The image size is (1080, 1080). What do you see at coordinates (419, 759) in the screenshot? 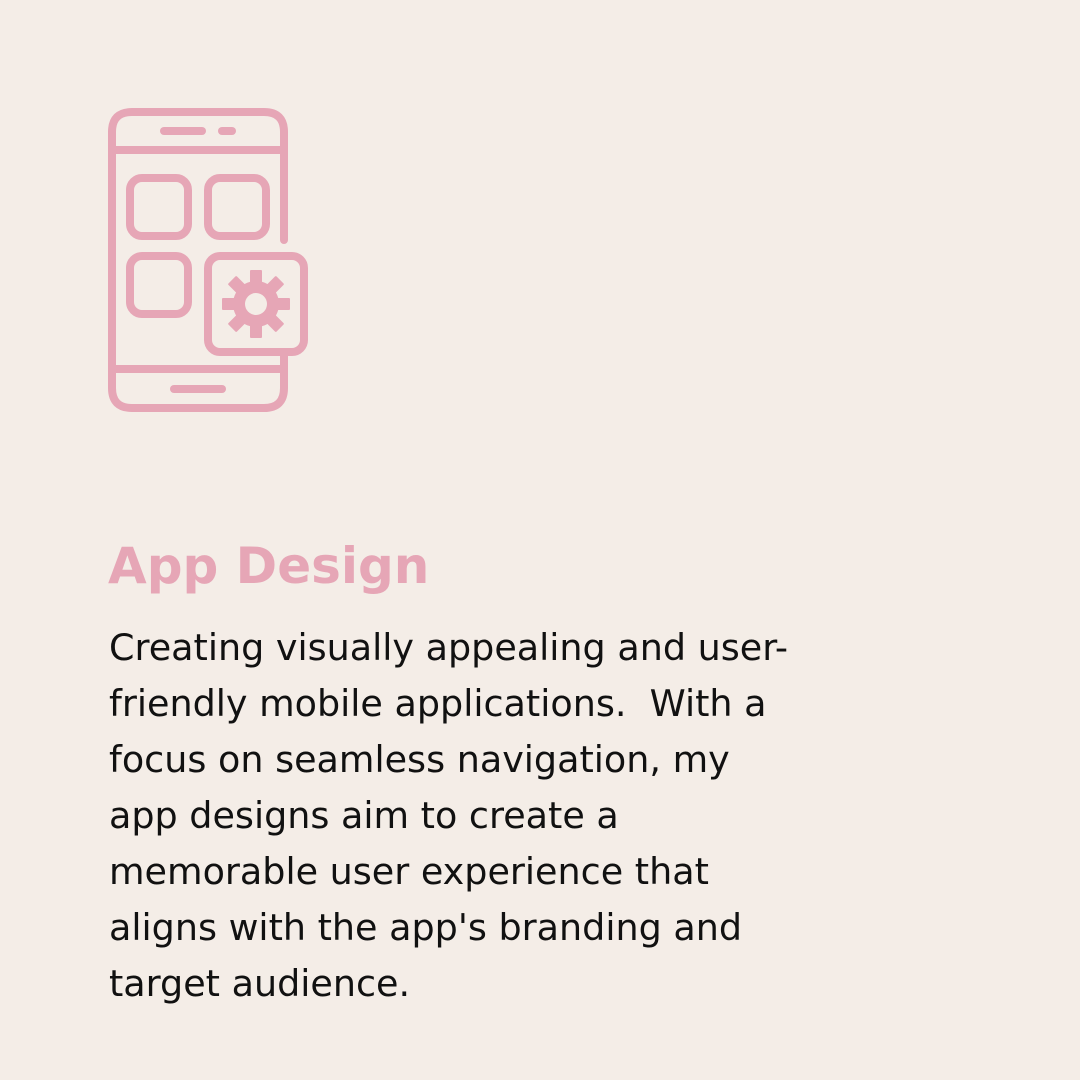
I see `description-line: focus on seamless navigation, my` at bounding box center [419, 759].